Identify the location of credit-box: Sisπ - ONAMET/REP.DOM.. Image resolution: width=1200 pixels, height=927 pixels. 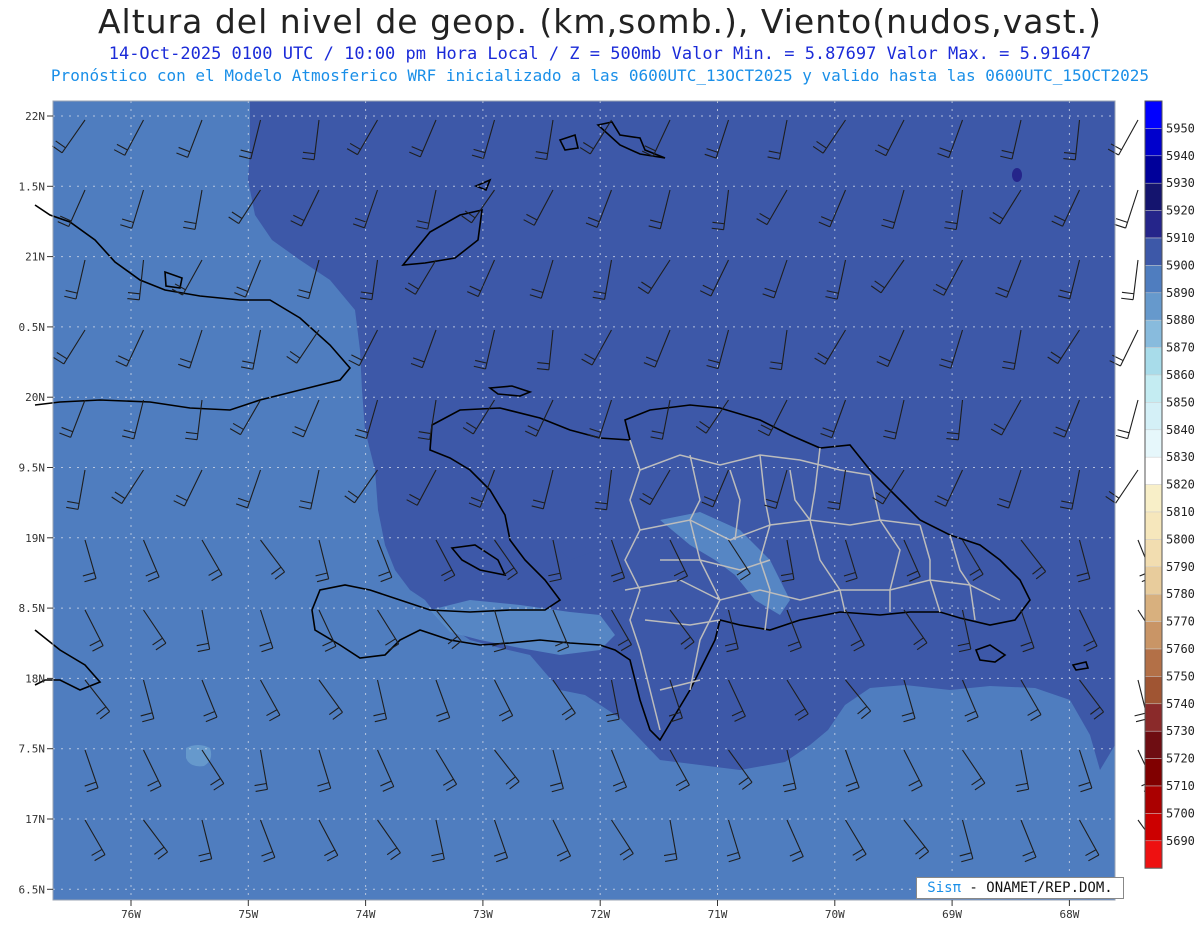
(1020, 888).